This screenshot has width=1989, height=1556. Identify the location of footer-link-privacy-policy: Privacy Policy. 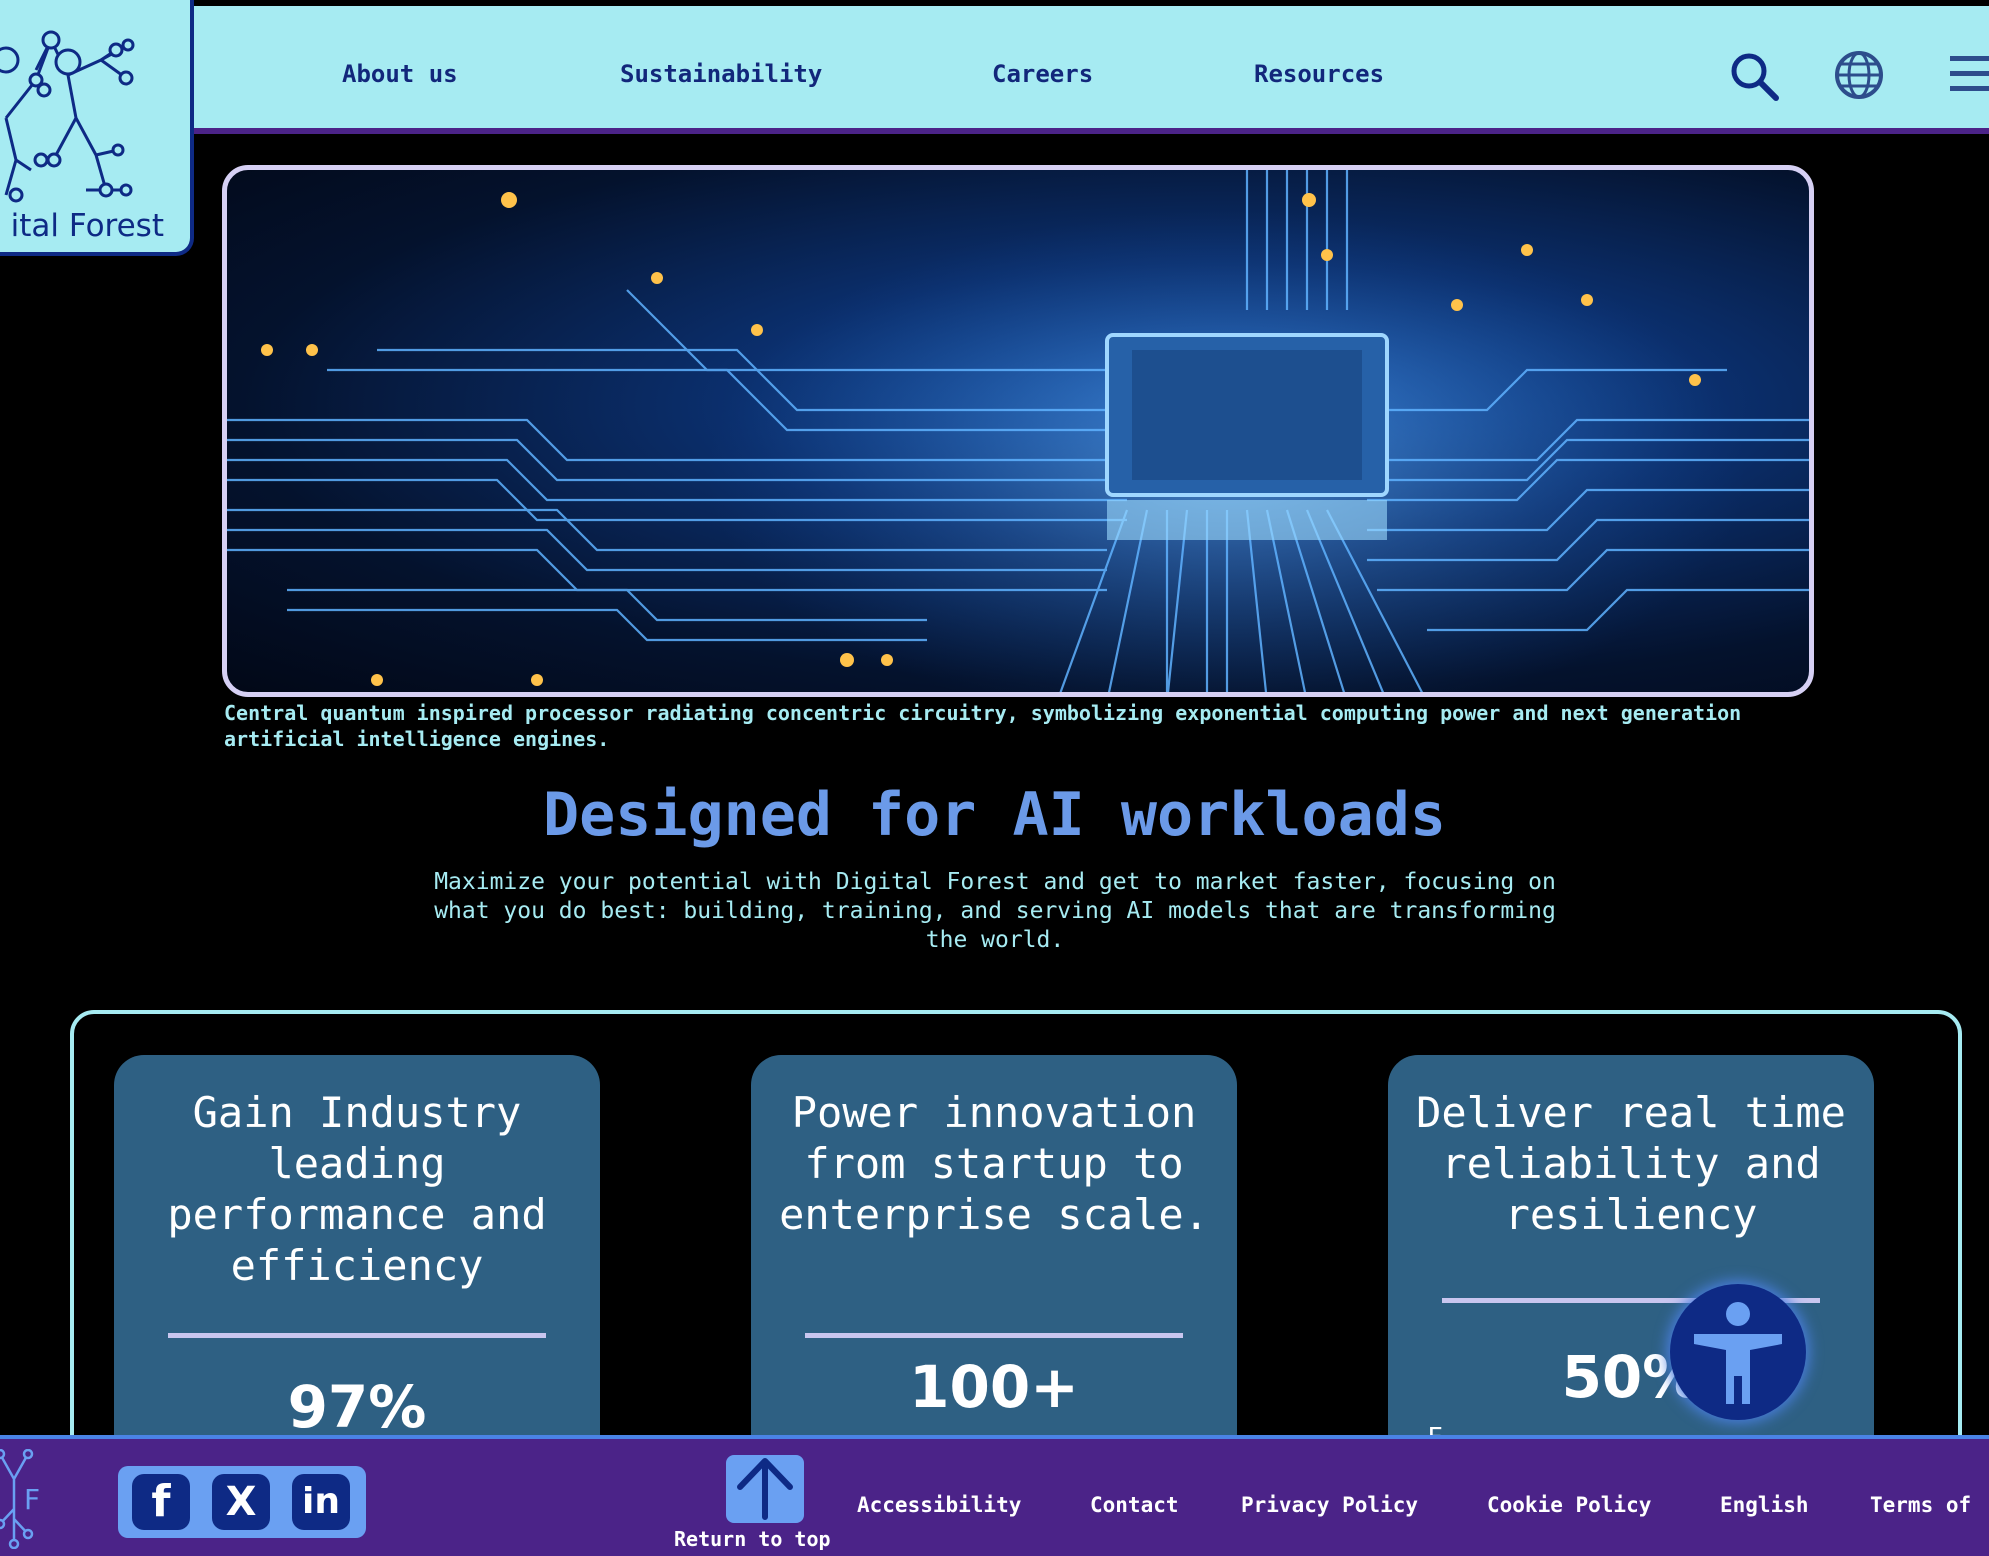
(1329, 1505).